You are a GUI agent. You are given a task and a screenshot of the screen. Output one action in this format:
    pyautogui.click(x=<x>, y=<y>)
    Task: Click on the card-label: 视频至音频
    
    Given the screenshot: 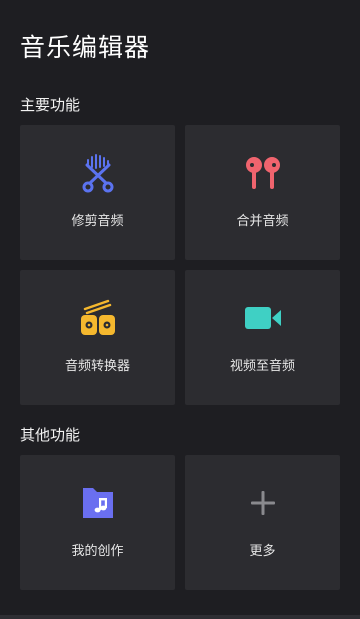 What is the action you would take?
    pyautogui.click(x=262, y=366)
    